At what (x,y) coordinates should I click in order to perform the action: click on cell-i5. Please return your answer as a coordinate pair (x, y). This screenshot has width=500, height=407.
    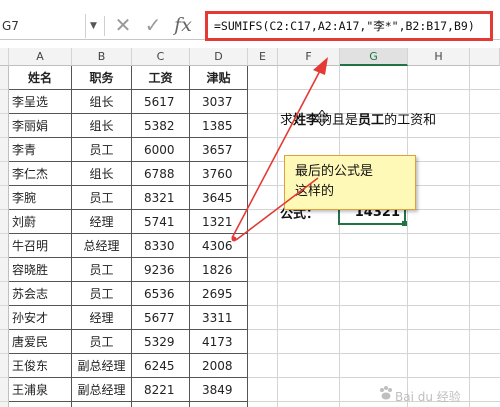
    Looking at the image, I should click on (485, 174).